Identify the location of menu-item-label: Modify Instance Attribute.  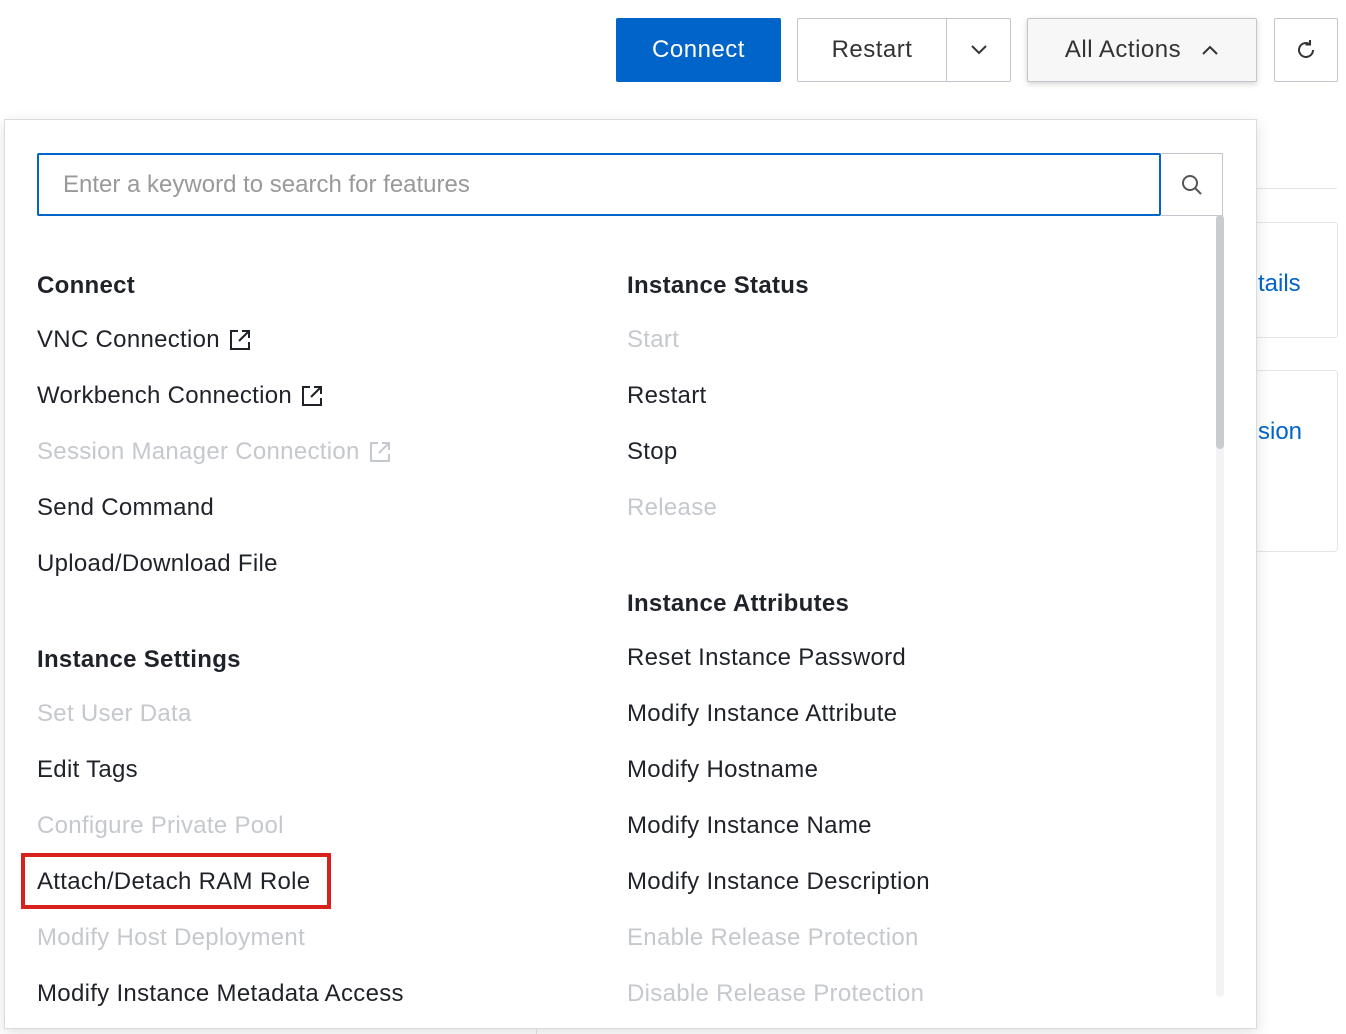
(762, 713).